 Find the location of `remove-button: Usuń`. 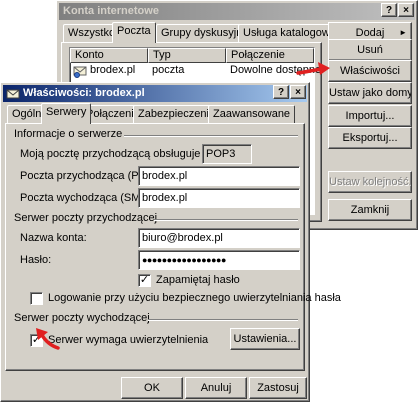

remove-button: Usuń is located at coordinates (370, 50).